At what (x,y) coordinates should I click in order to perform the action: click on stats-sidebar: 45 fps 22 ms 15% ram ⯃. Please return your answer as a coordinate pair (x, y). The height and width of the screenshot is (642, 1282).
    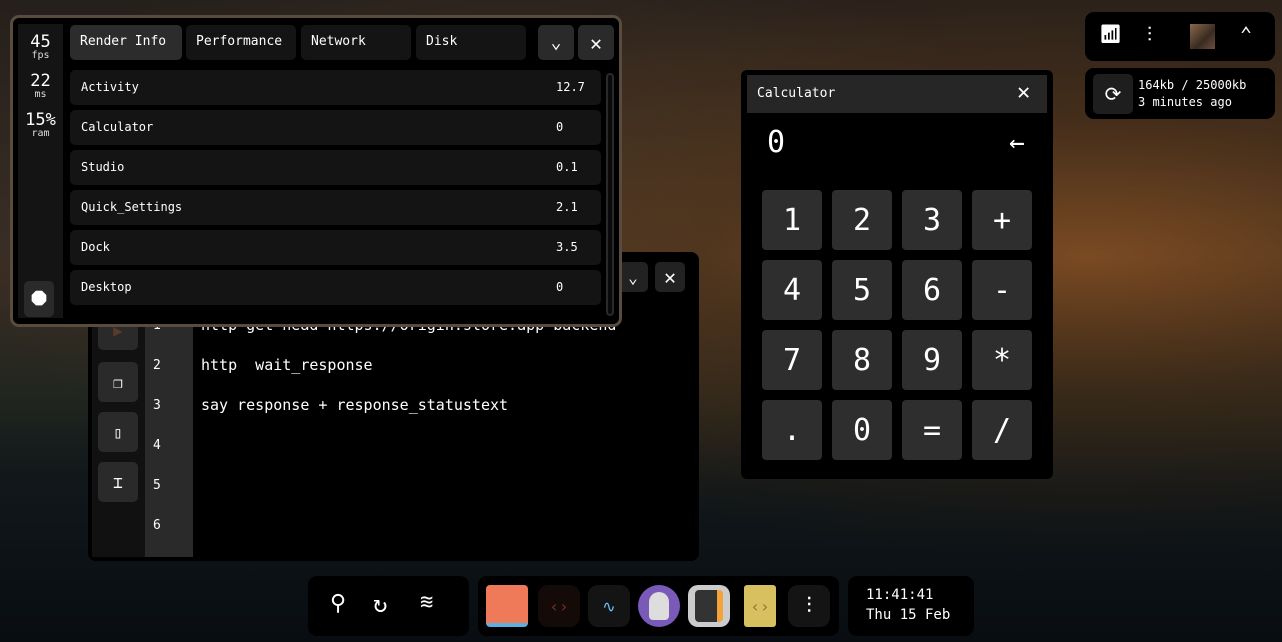
    Looking at the image, I should click on (40, 171).